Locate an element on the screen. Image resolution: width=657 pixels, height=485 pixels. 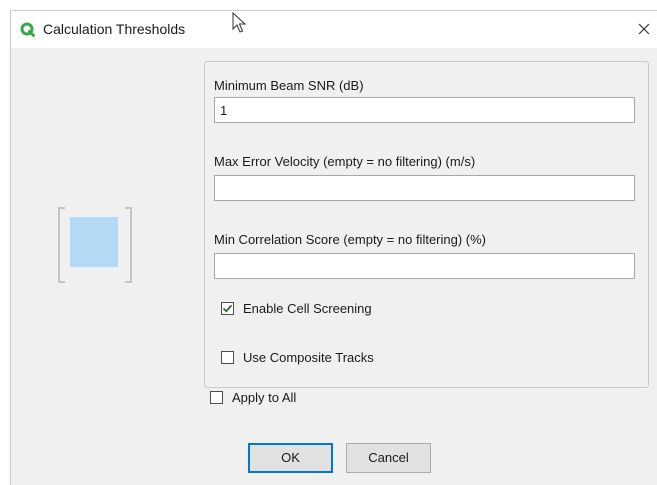
apply-to-all-checkbox is located at coordinates (216, 397).